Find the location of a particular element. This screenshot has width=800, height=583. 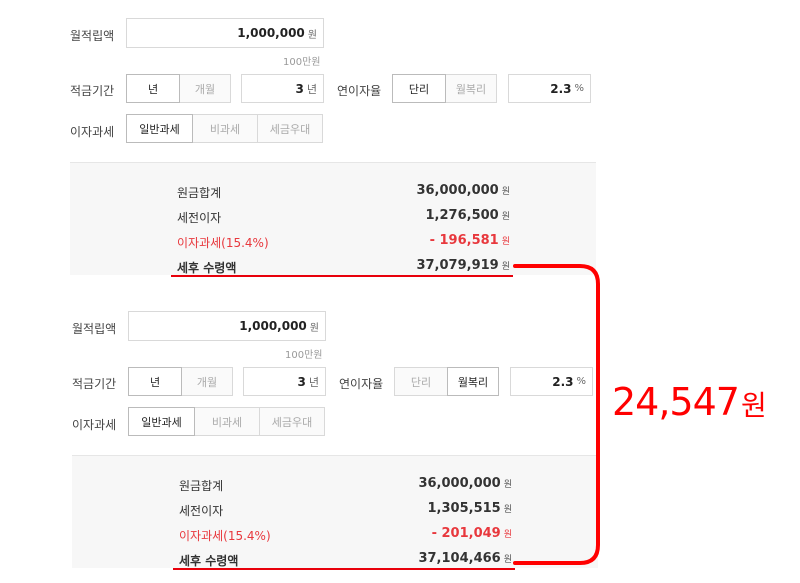

difference-unit: 원 is located at coordinates (753, 405).